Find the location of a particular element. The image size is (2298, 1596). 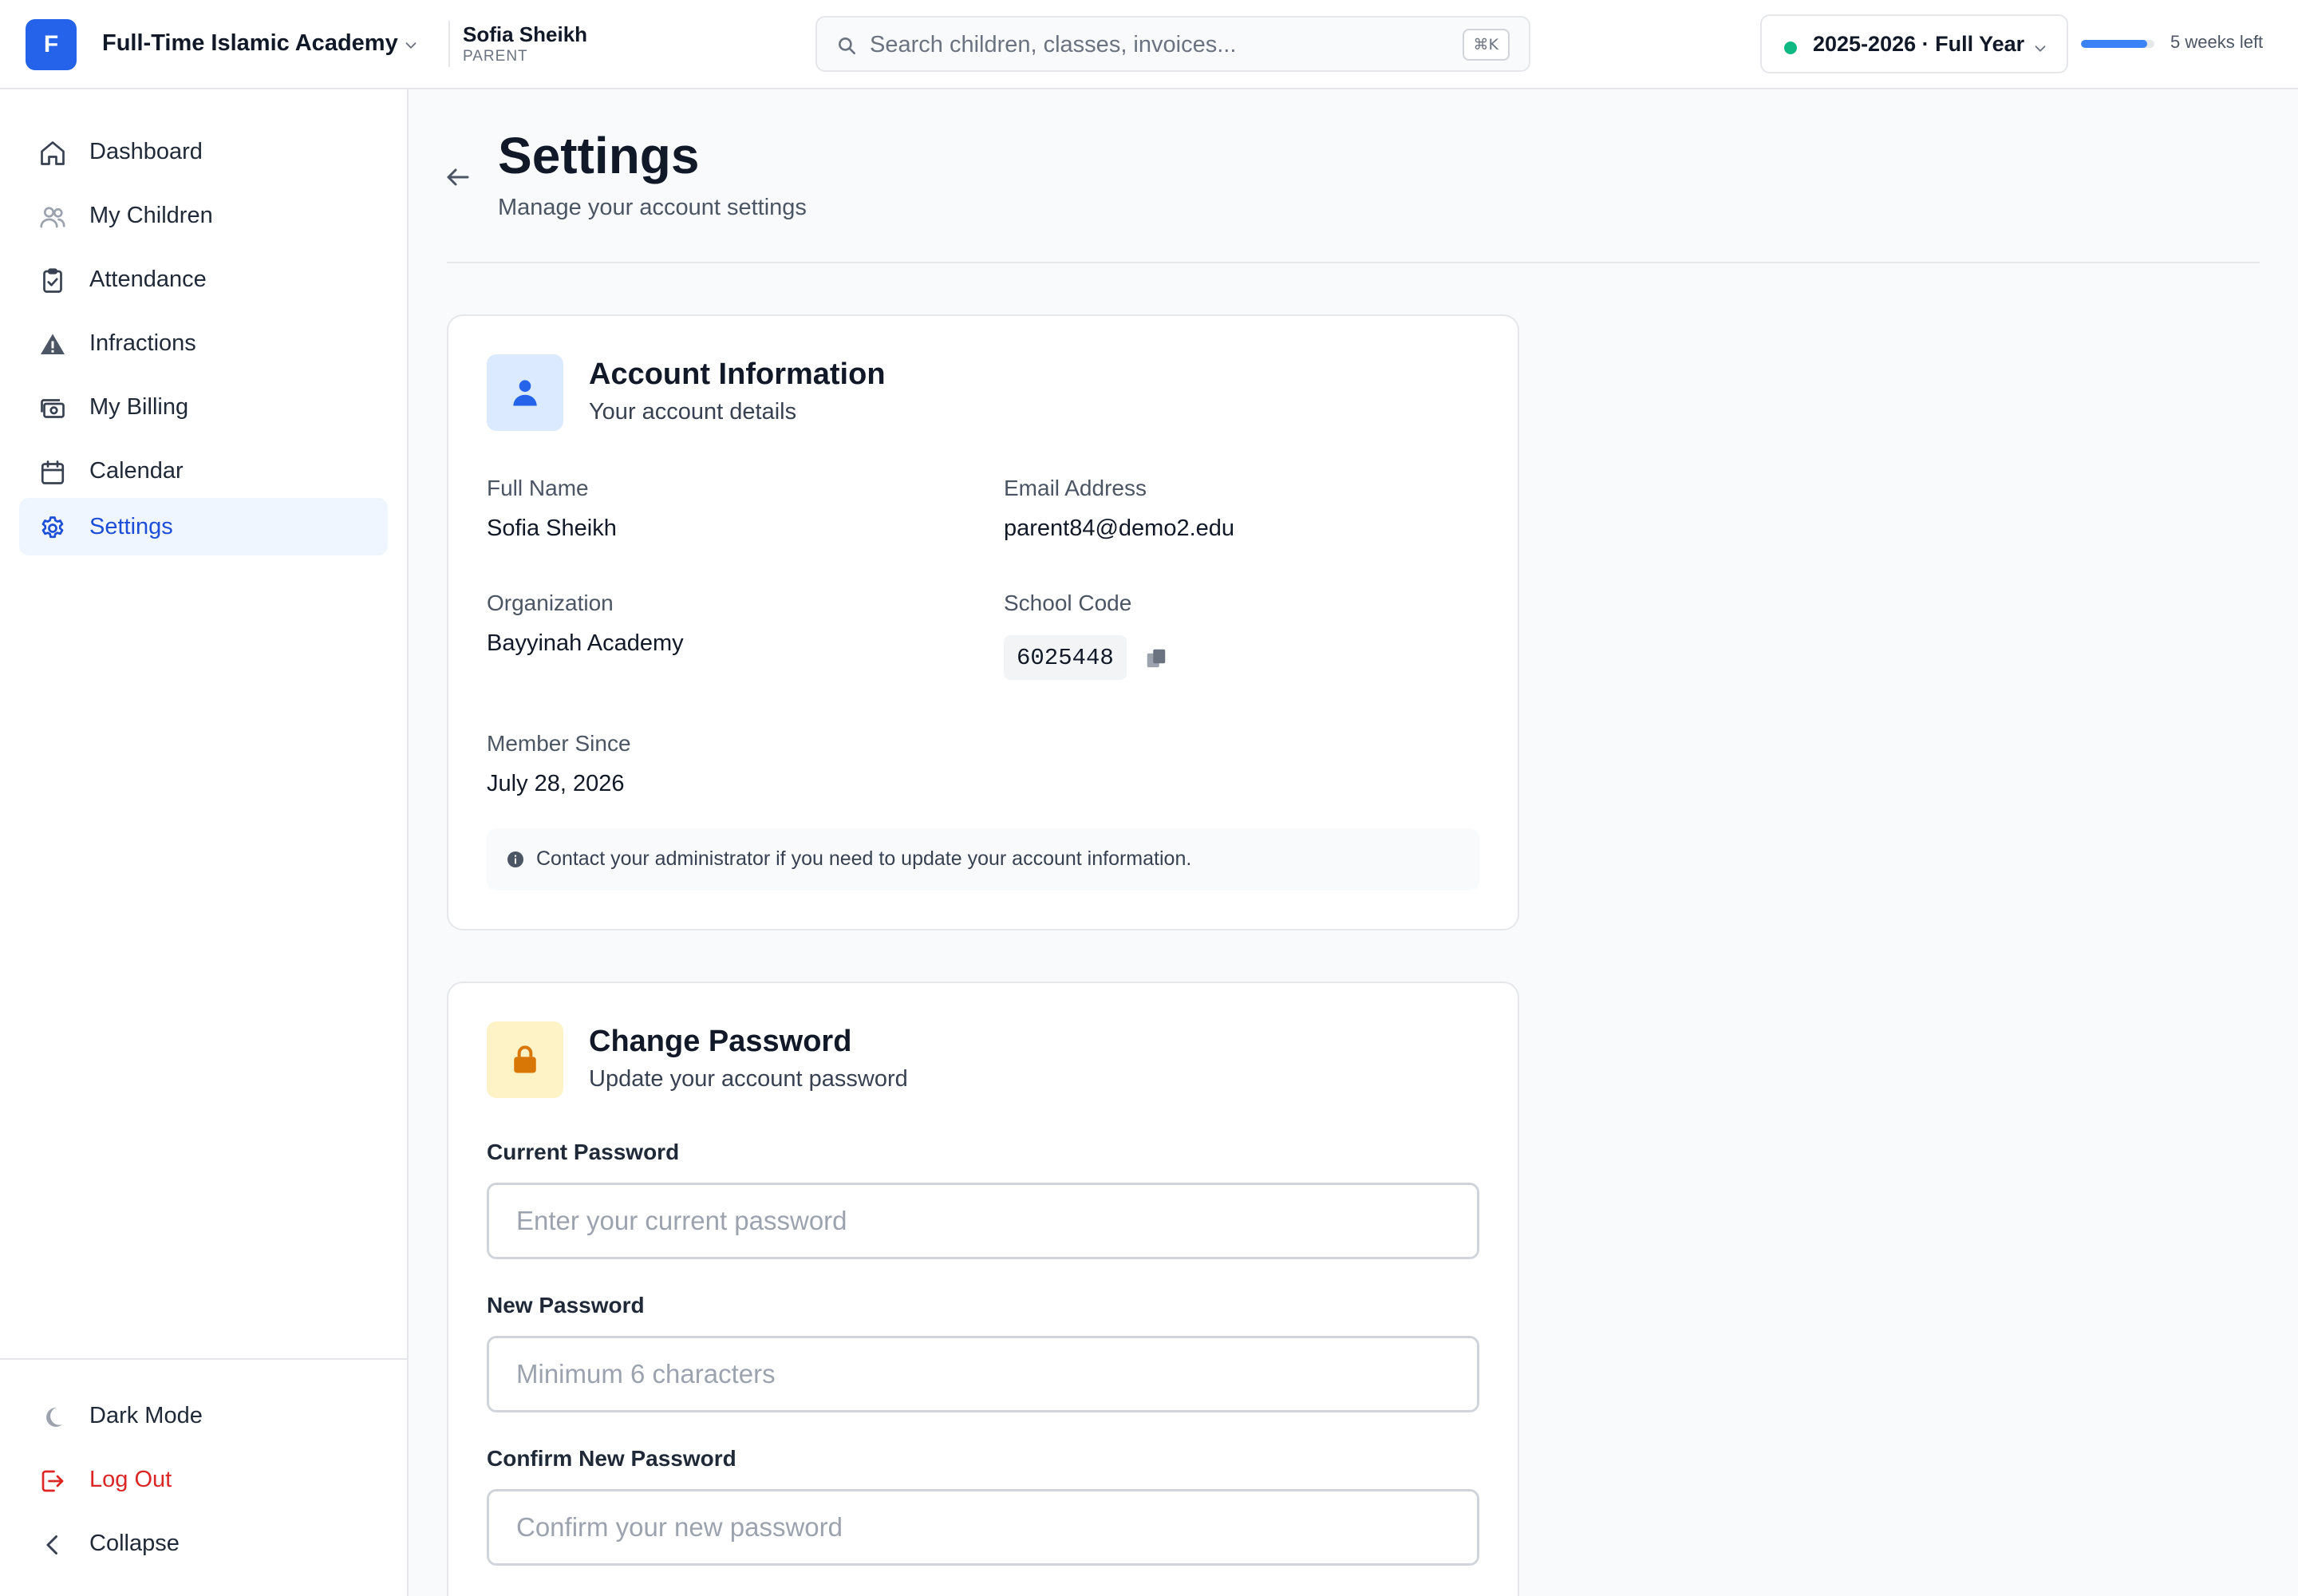

sidebar-item-my-children: My Children is located at coordinates (204, 216).